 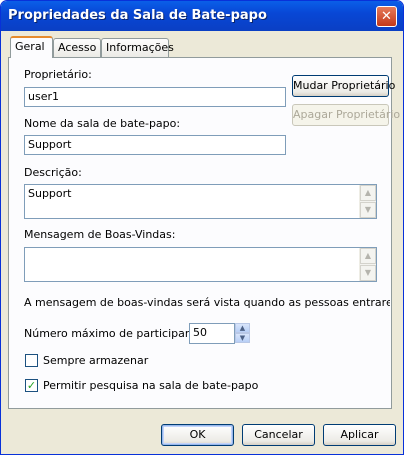 I want to click on tab-acesso: Acesso, so click(x=77, y=47).